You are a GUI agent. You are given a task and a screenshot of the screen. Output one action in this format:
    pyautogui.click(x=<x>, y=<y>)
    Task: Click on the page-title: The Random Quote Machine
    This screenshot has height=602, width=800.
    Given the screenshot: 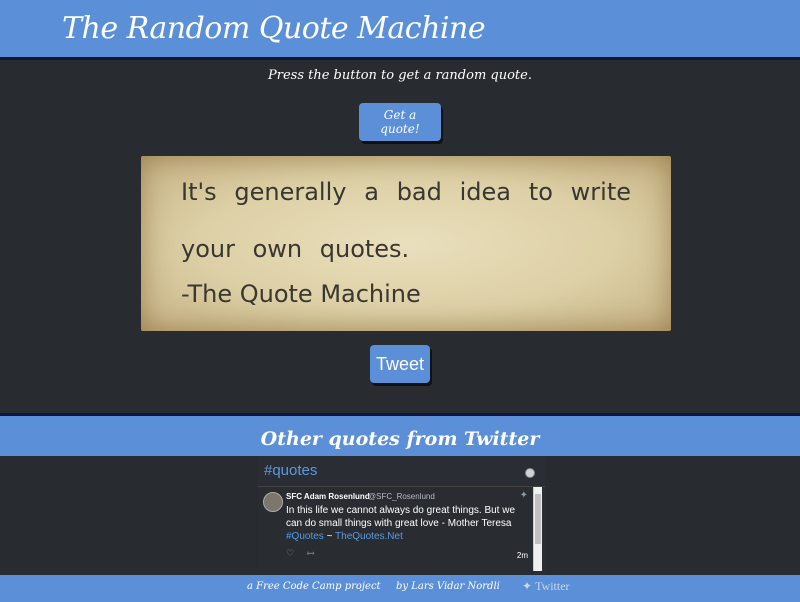 What is the action you would take?
    pyautogui.click(x=274, y=28)
    